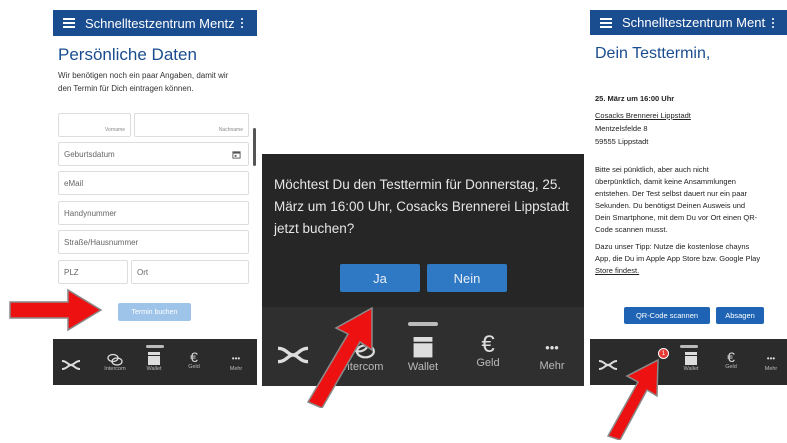  I want to click on appointment-datetime: 25. März um 16:00 Uhr, so click(635, 98).